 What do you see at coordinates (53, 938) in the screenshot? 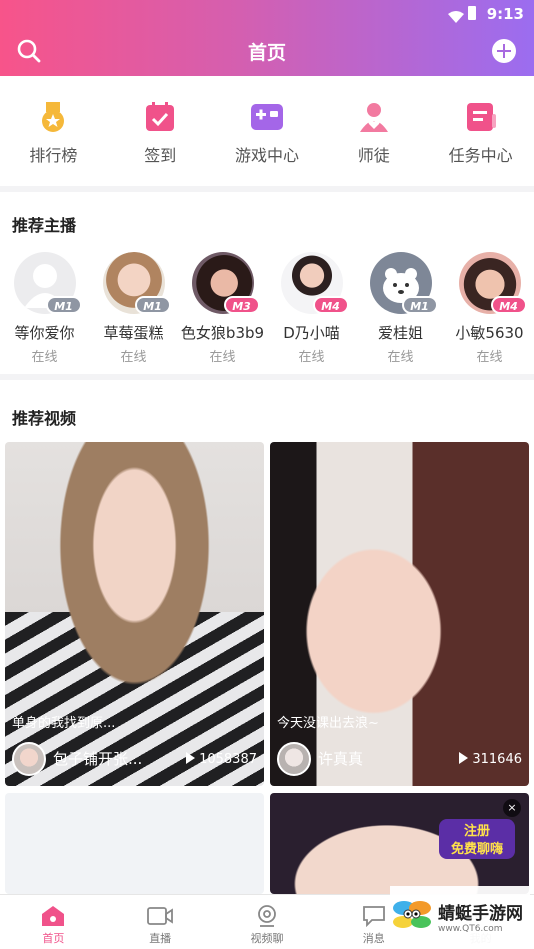
I see `tab-label: 首页` at bounding box center [53, 938].